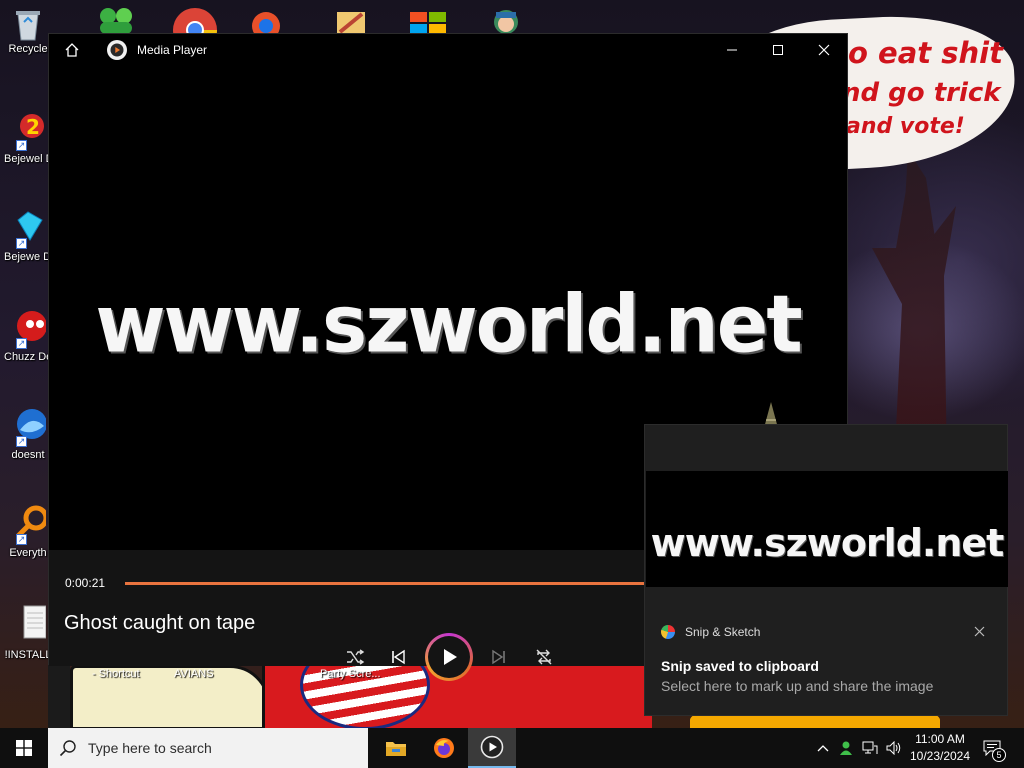  I want to click on play-icon, so click(450, 657).